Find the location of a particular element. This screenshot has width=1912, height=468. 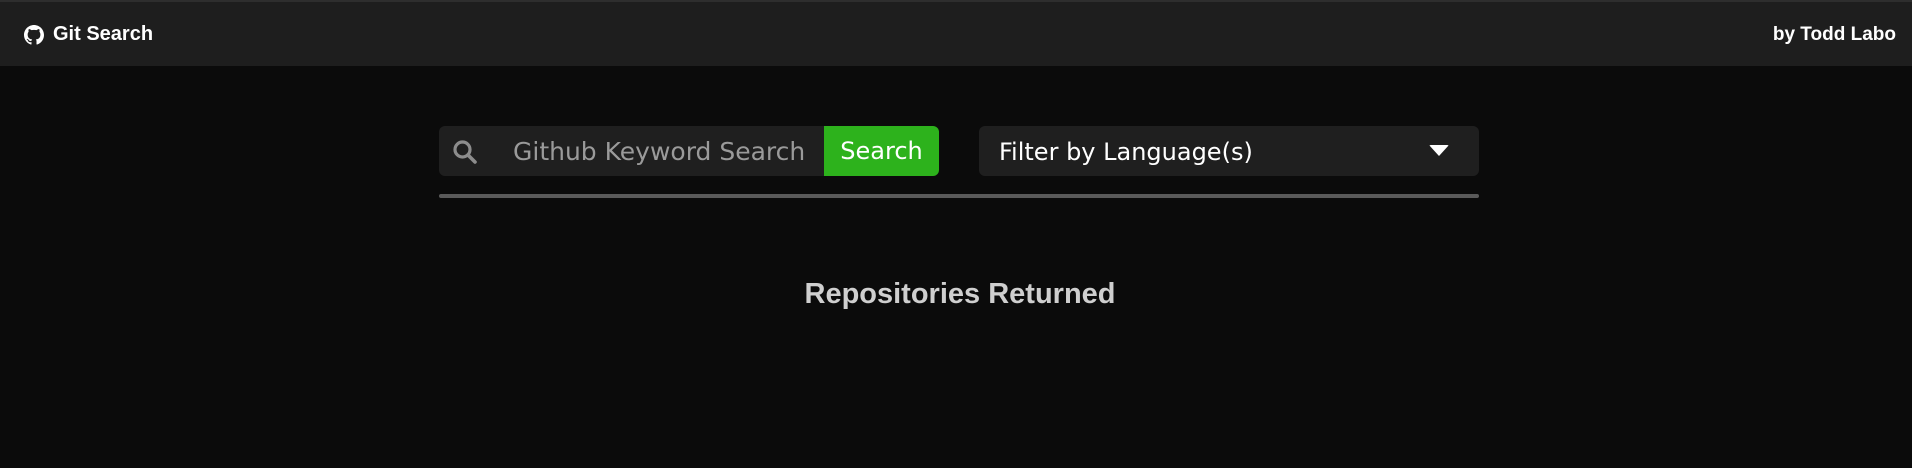

search-box is located at coordinates (631, 151).